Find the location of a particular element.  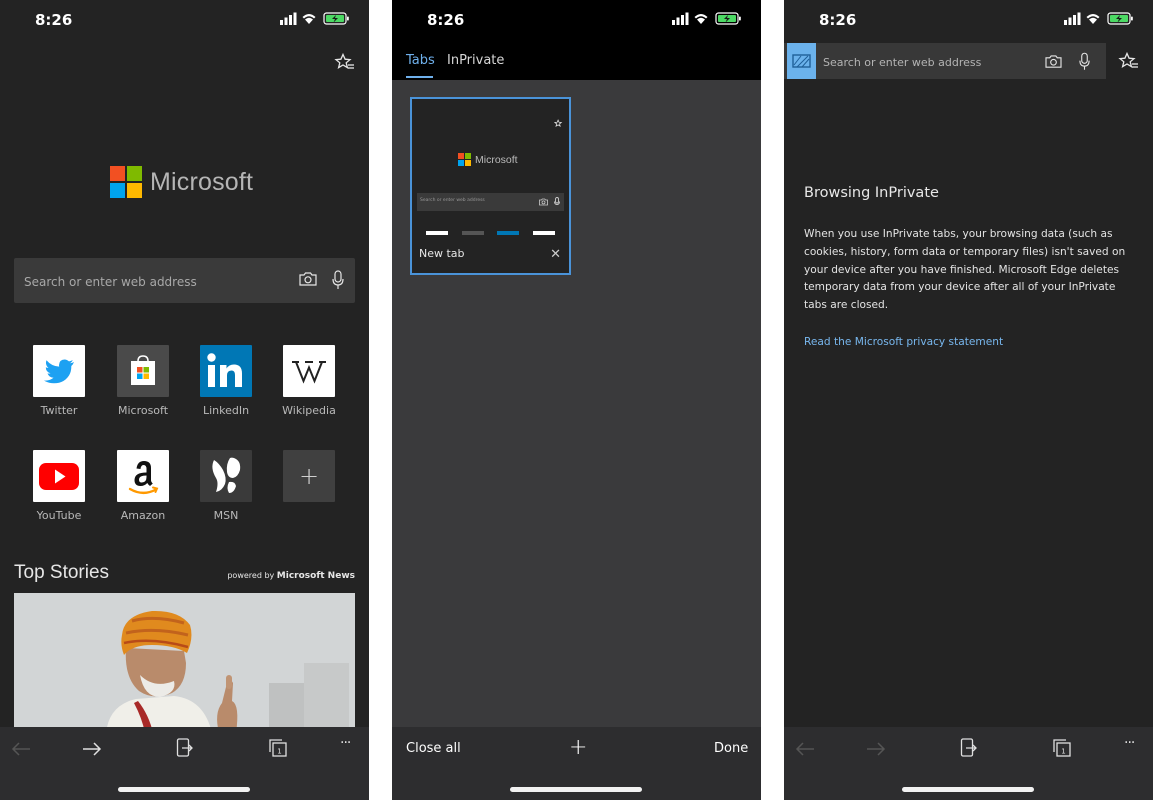

tile-twitter: Twitter is located at coordinates (59, 381).